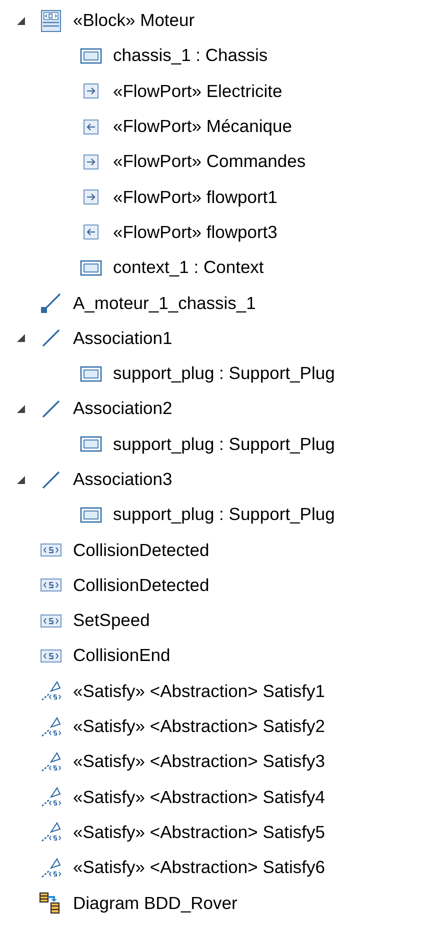 The image size is (423, 941). Describe the element at coordinates (164, 303) in the screenshot. I see `tree-item-label: A_moteur_1_chassis_1` at that location.